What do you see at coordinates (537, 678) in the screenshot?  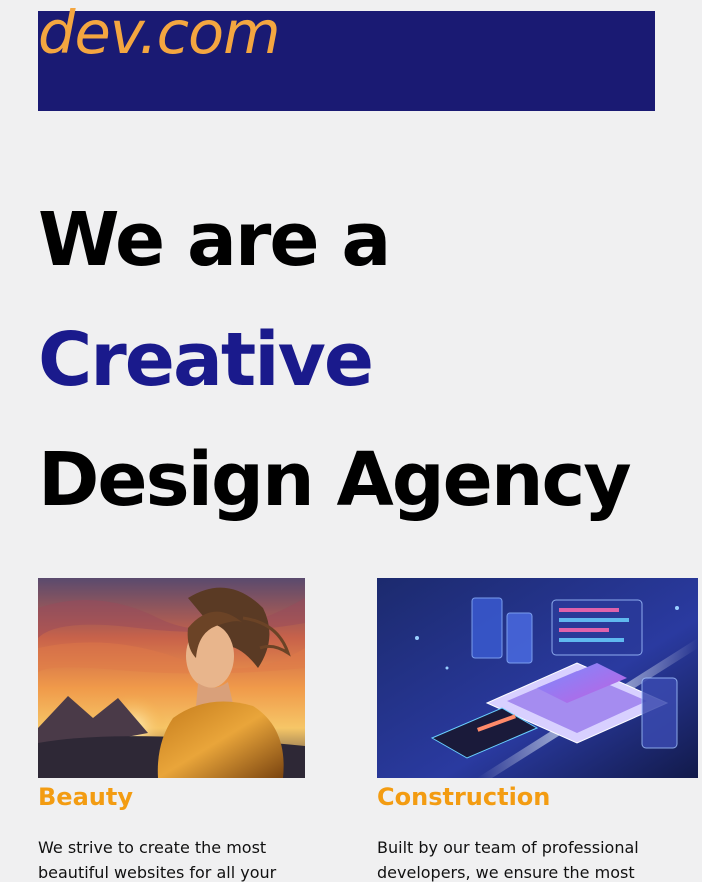 I see `isometric-laptop-image` at bounding box center [537, 678].